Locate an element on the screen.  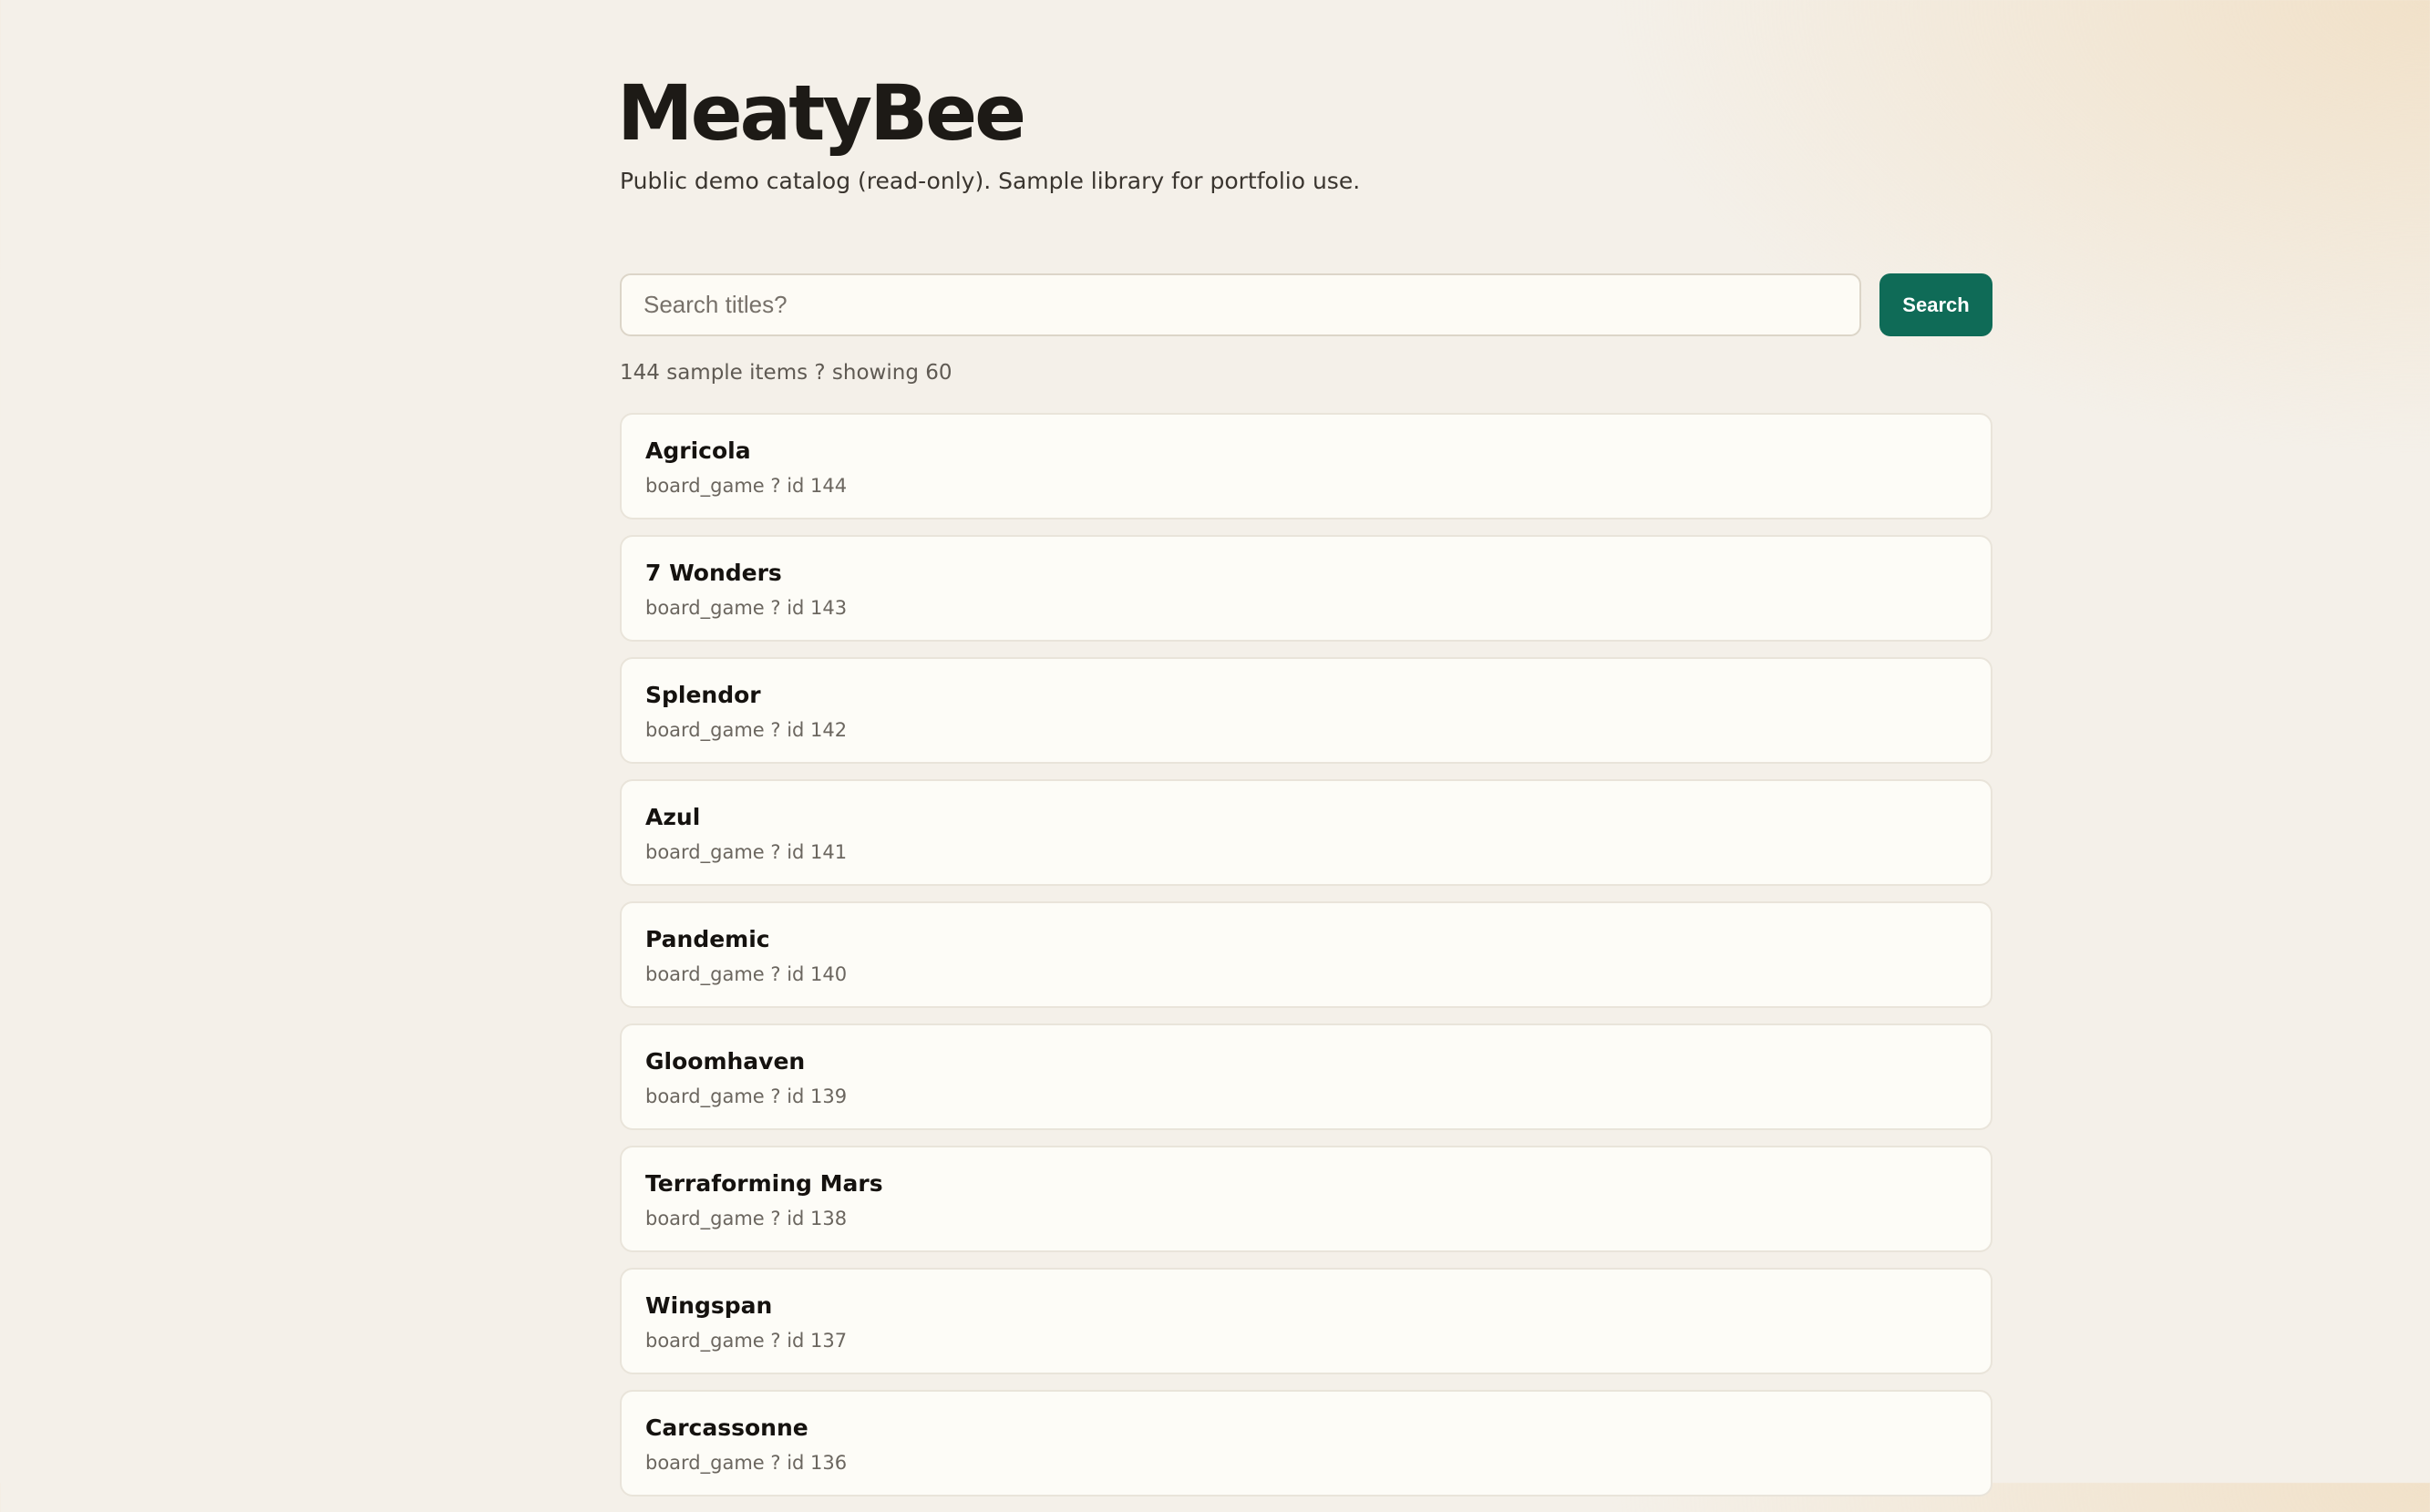
page-title: MeatyBee is located at coordinates (822, 113).